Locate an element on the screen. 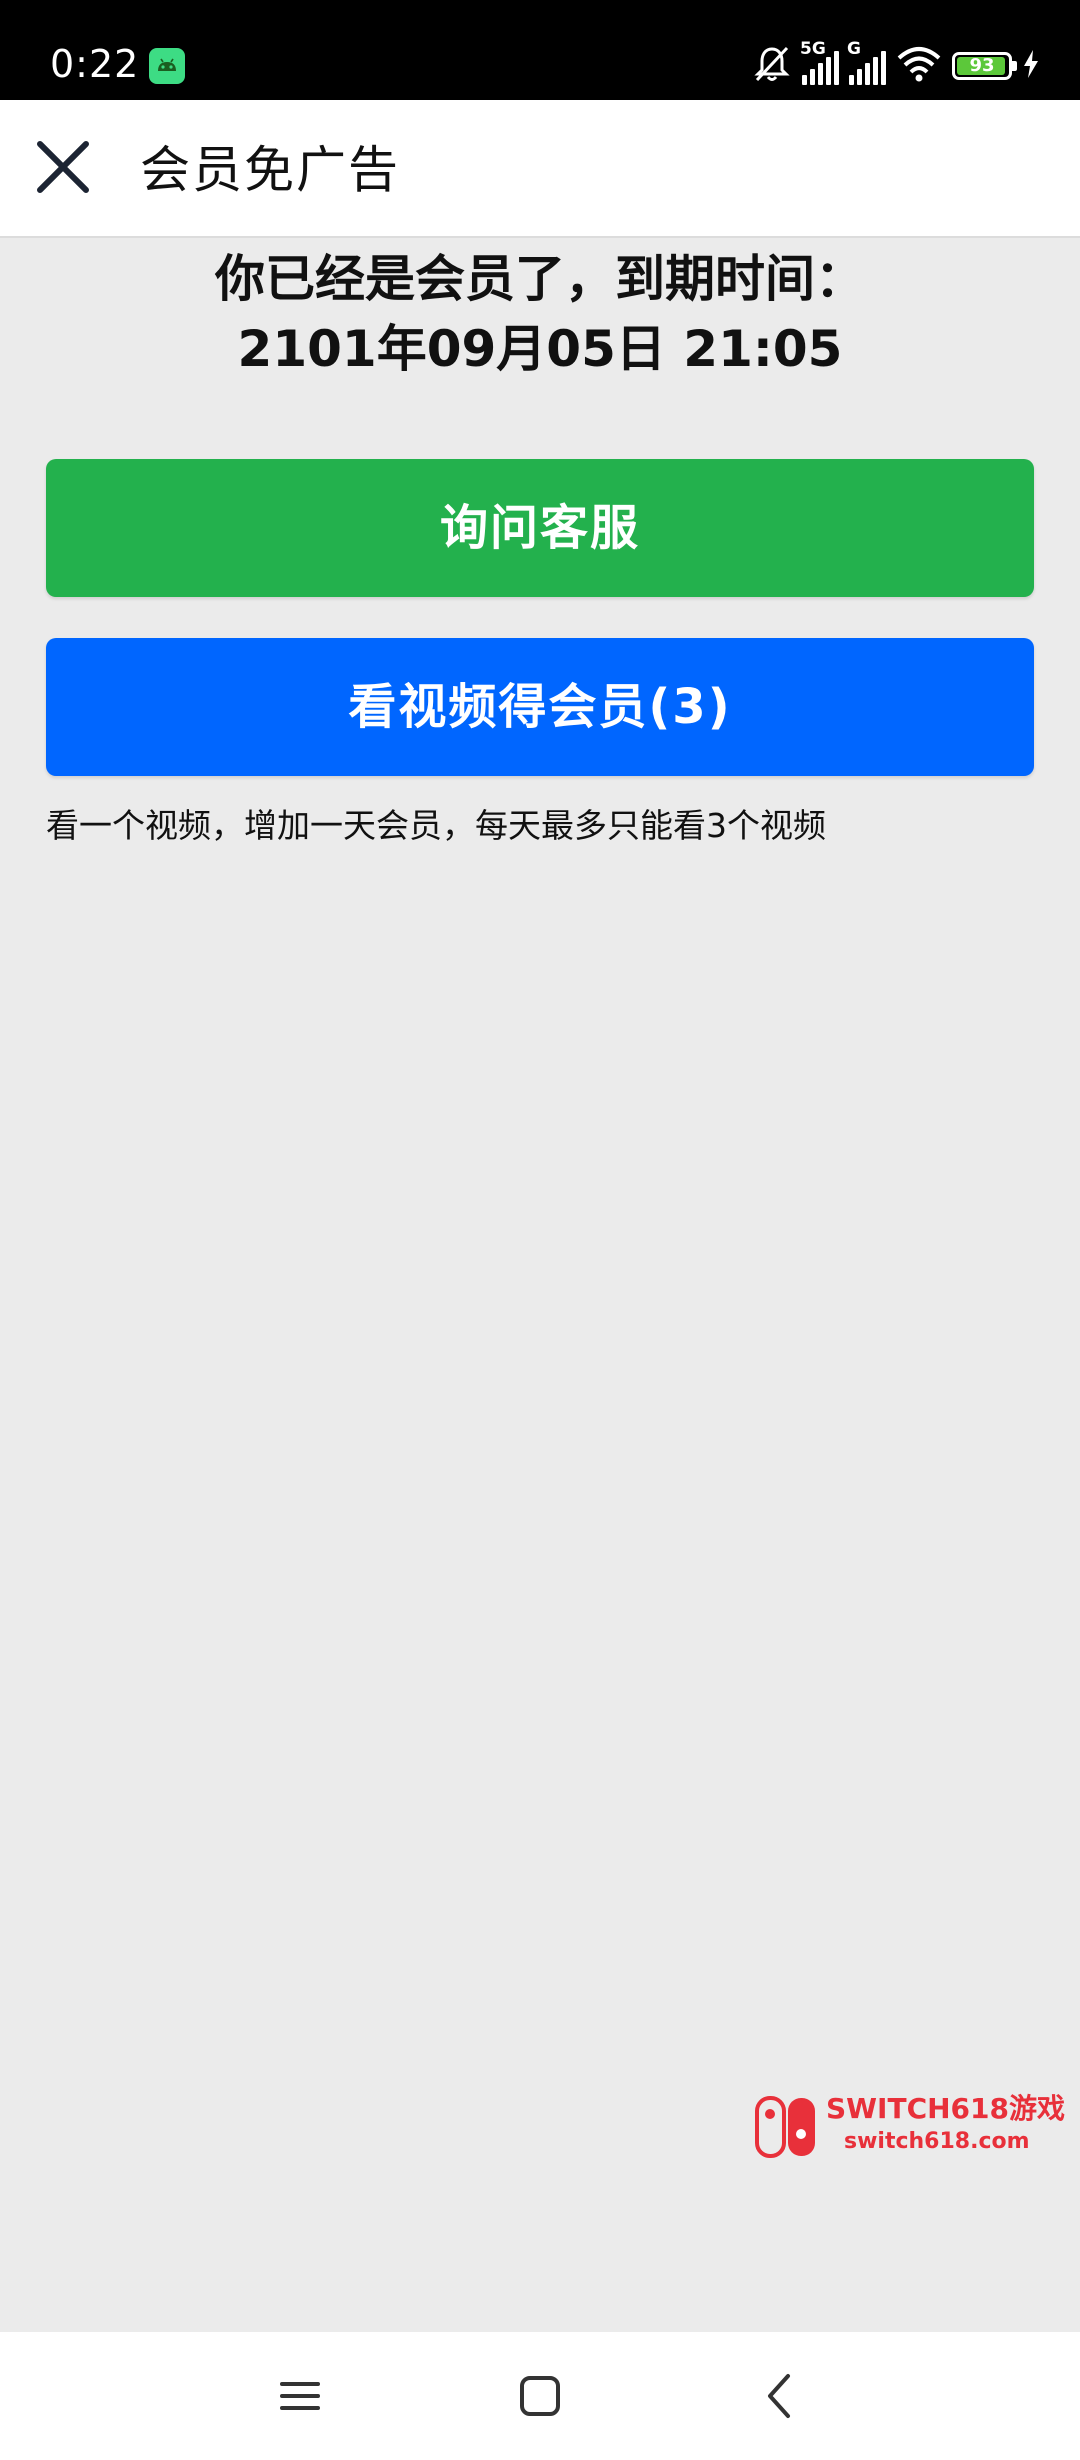 This screenshot has width=1080, height=2460. page-title: 会员免广告 is located at coordinates (270, 170).